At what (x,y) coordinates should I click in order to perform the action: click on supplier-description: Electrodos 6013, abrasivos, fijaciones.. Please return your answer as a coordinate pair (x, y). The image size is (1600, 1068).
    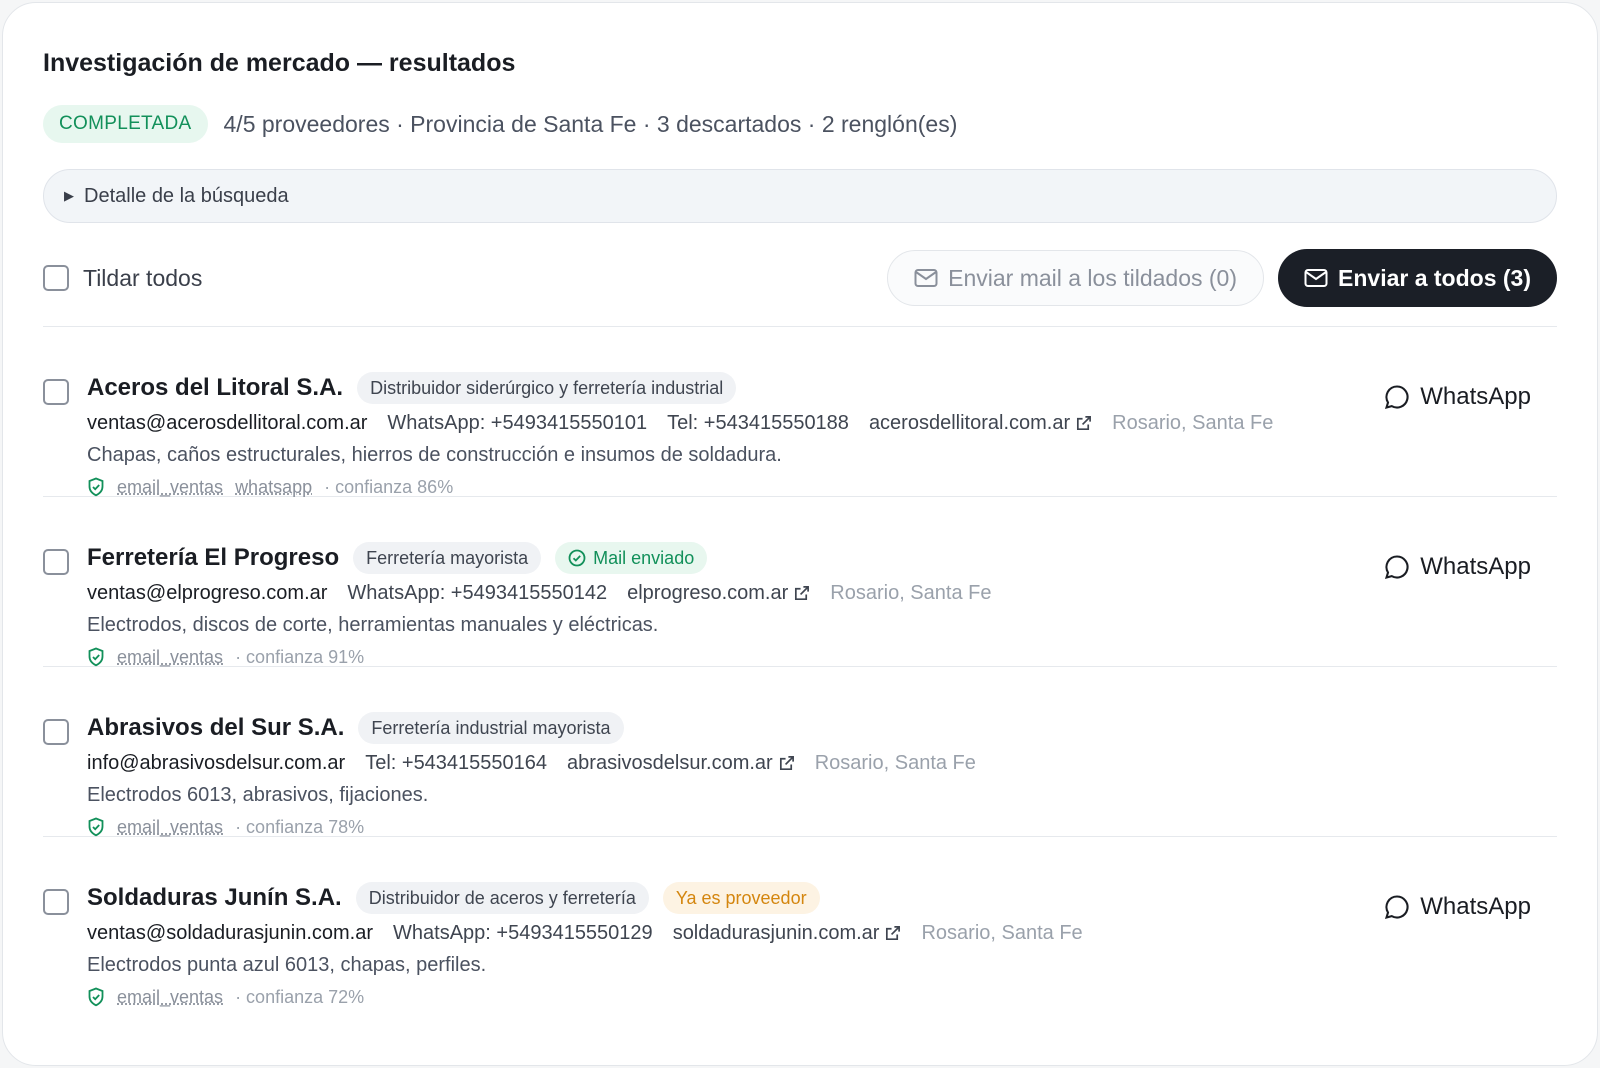
    Looking at the image, I should click on (258, 795).